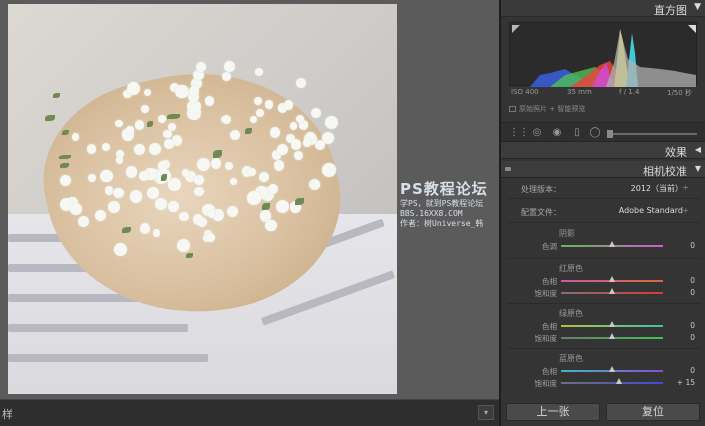 Image resolution: width=705 pixels, height=426 pixels. Describe the element at coordinates (537, 133) in the screenshot. I see `spot-removal-tool-icon: ◎` at that location.